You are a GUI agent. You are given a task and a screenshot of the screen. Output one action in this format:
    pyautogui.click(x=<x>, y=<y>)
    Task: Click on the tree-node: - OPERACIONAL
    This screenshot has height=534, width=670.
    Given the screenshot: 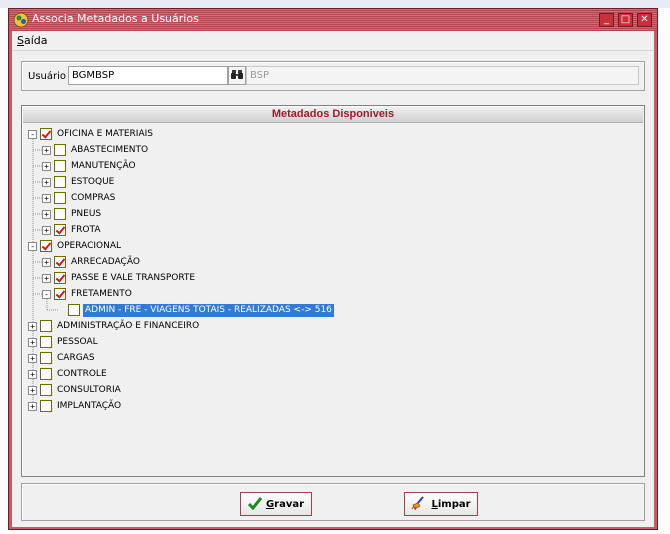 What is the action you would take?
    pyautogui.click(x=75, y=246)
    